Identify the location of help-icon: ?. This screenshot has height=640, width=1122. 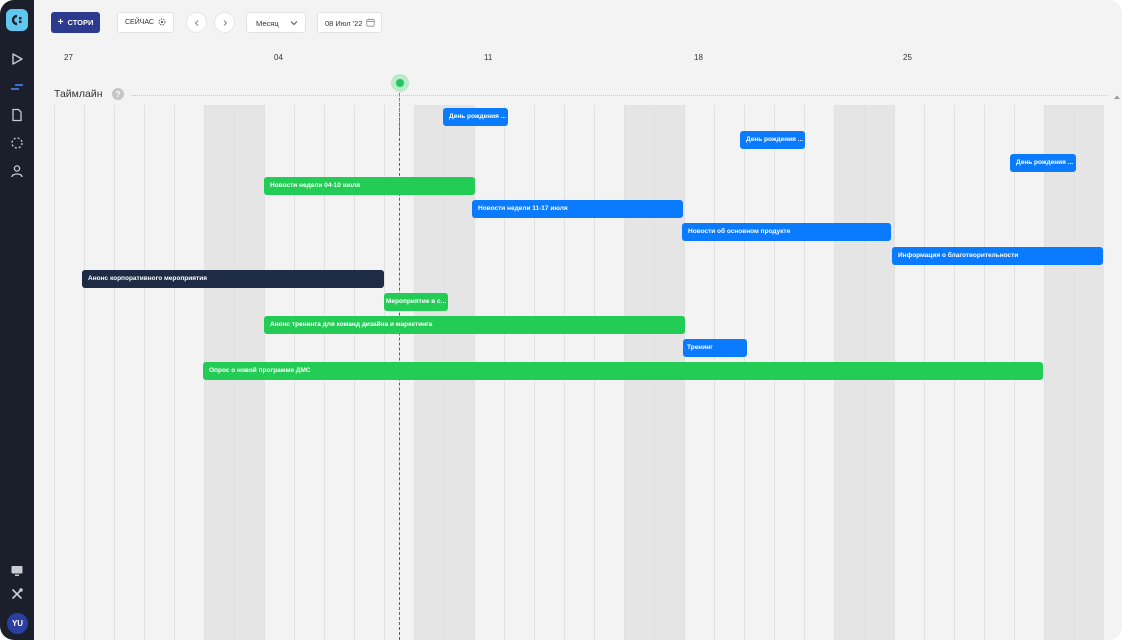
(118, 94).